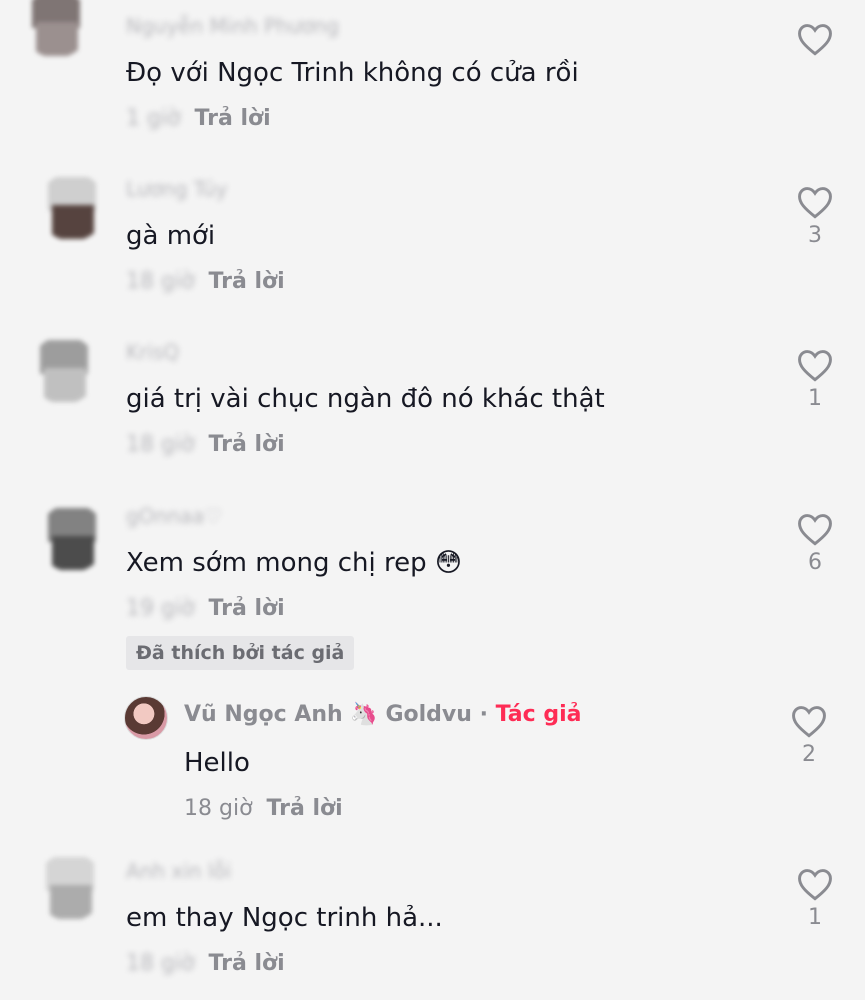  Describe the element at coordinates (263, 808) in the screenshot. I see `reply-meta: 18 giờ Trả lời` at that location.